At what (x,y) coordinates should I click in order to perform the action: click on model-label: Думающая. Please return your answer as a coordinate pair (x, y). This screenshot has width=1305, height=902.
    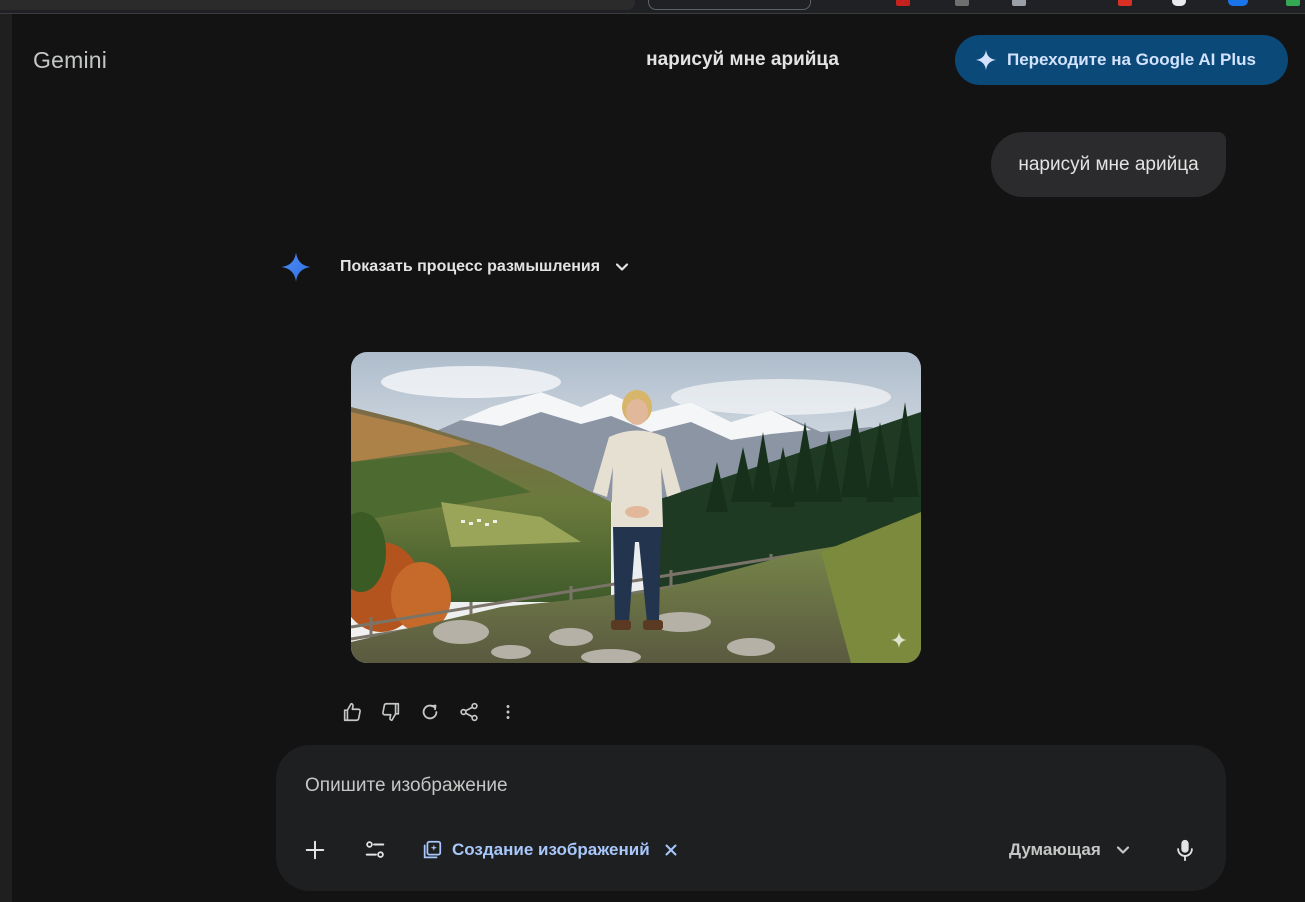
    Looking at the image, I should click on (1055, 849).